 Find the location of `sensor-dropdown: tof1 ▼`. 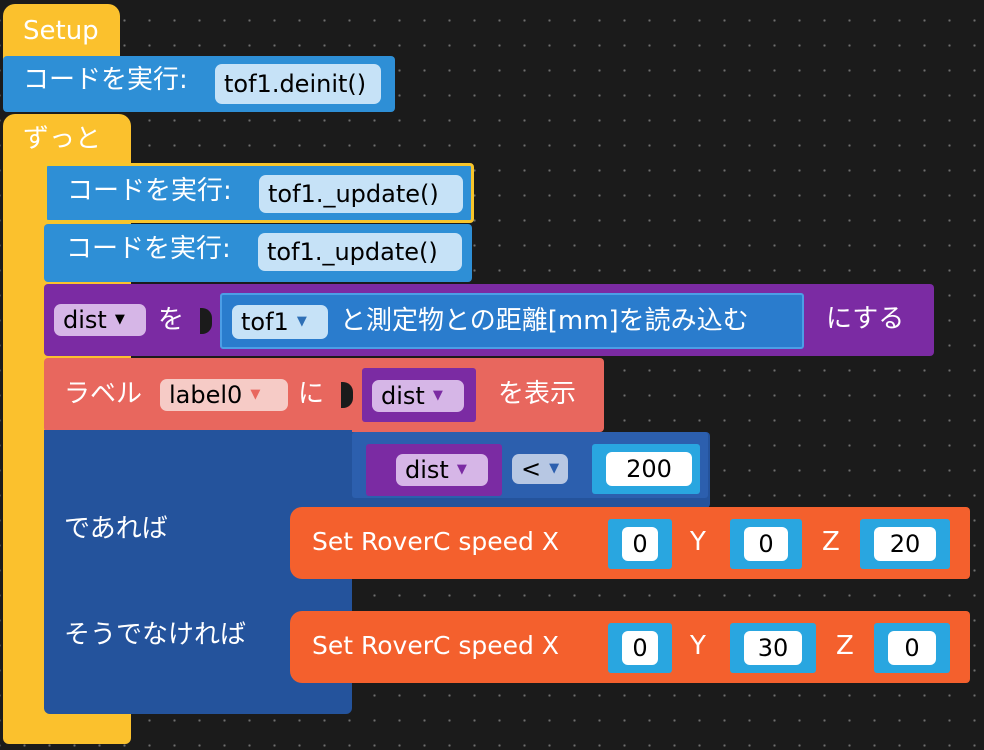

sensor-dropdown: tof1 ▼ is located at coordinates (280, 322).